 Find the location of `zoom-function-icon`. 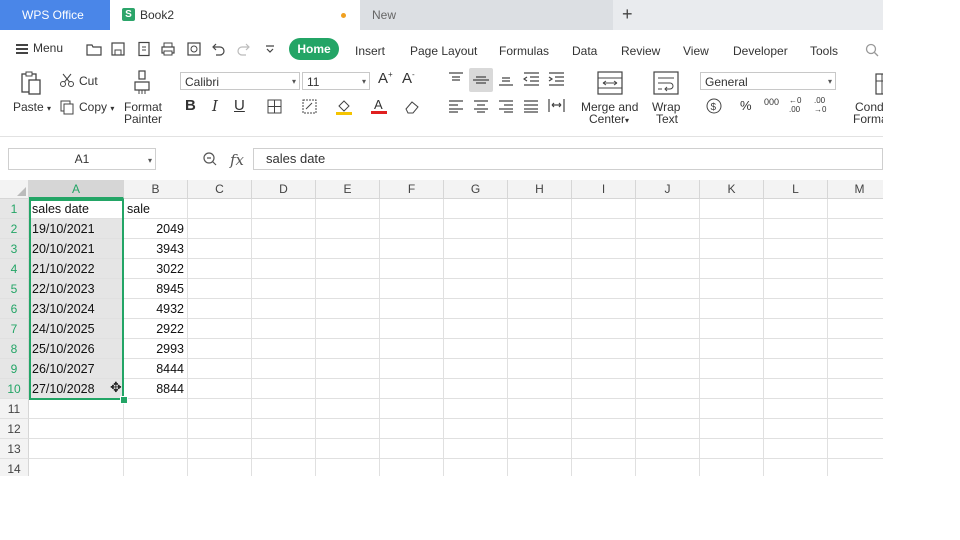

zoom-function-icon is located at coordinates (210, 160).